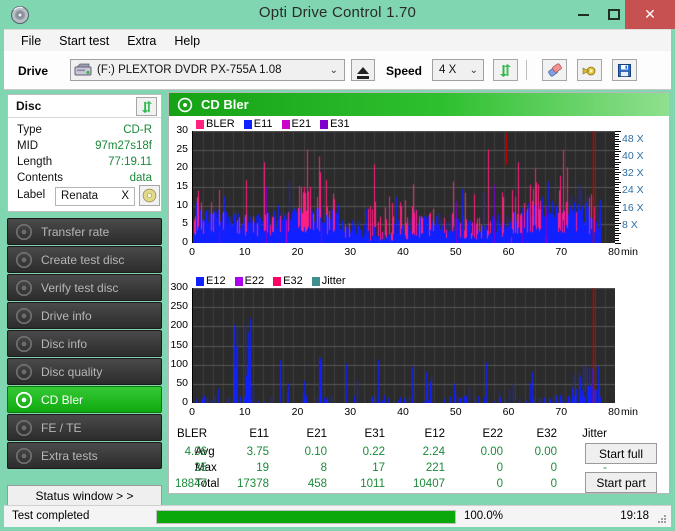 This screenshot has height=531, width=675. I want to click on legend-label-e22: E22, so click(254, 281).